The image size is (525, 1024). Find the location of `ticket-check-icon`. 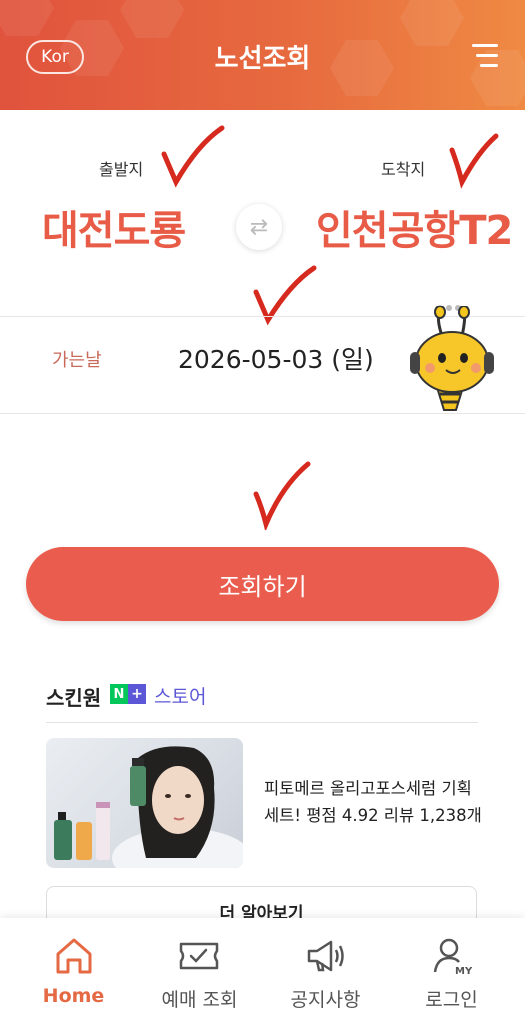

ticket-check-icon is located at coordinates (199, 956).